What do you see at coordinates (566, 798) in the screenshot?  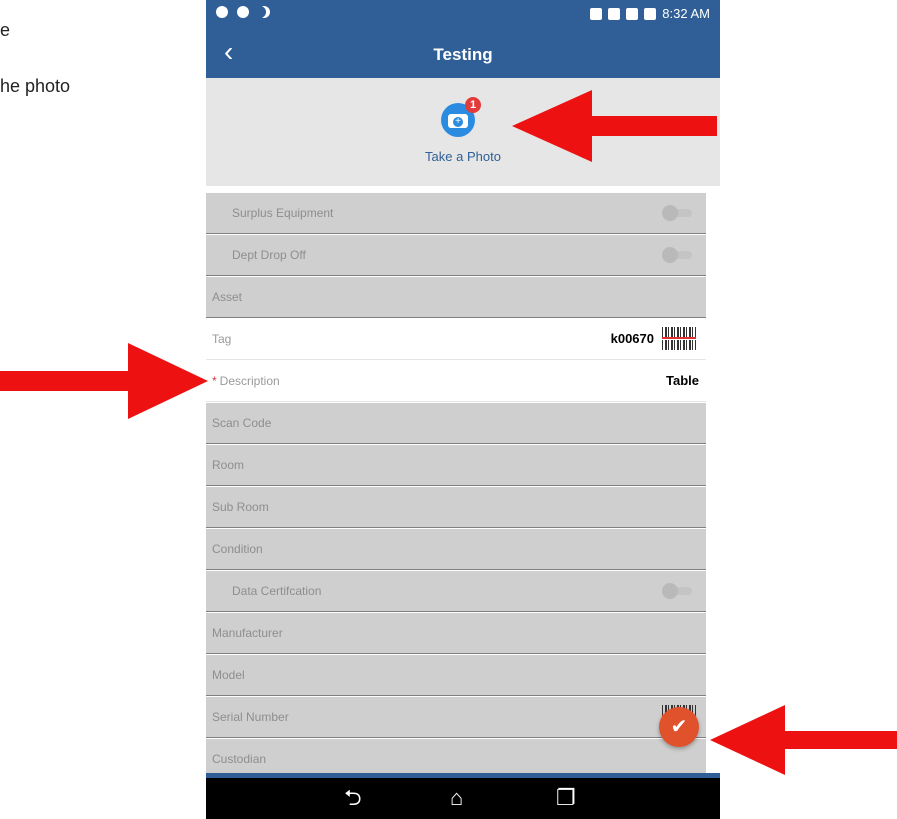 I see `nav-recents-icon: ❐` at bounding box center [566, 798].